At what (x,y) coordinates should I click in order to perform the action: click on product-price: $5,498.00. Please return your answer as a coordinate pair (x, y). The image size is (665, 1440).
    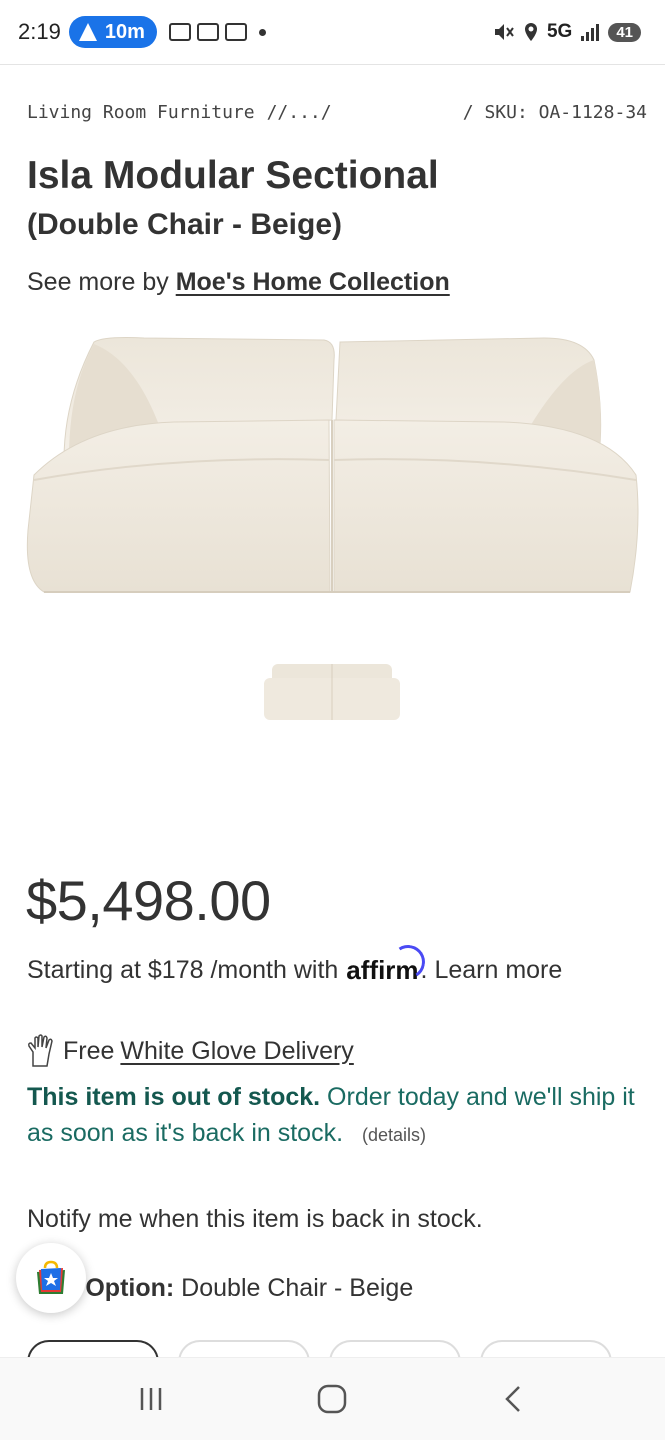
    Looking at the image, I should click on (148, 900).